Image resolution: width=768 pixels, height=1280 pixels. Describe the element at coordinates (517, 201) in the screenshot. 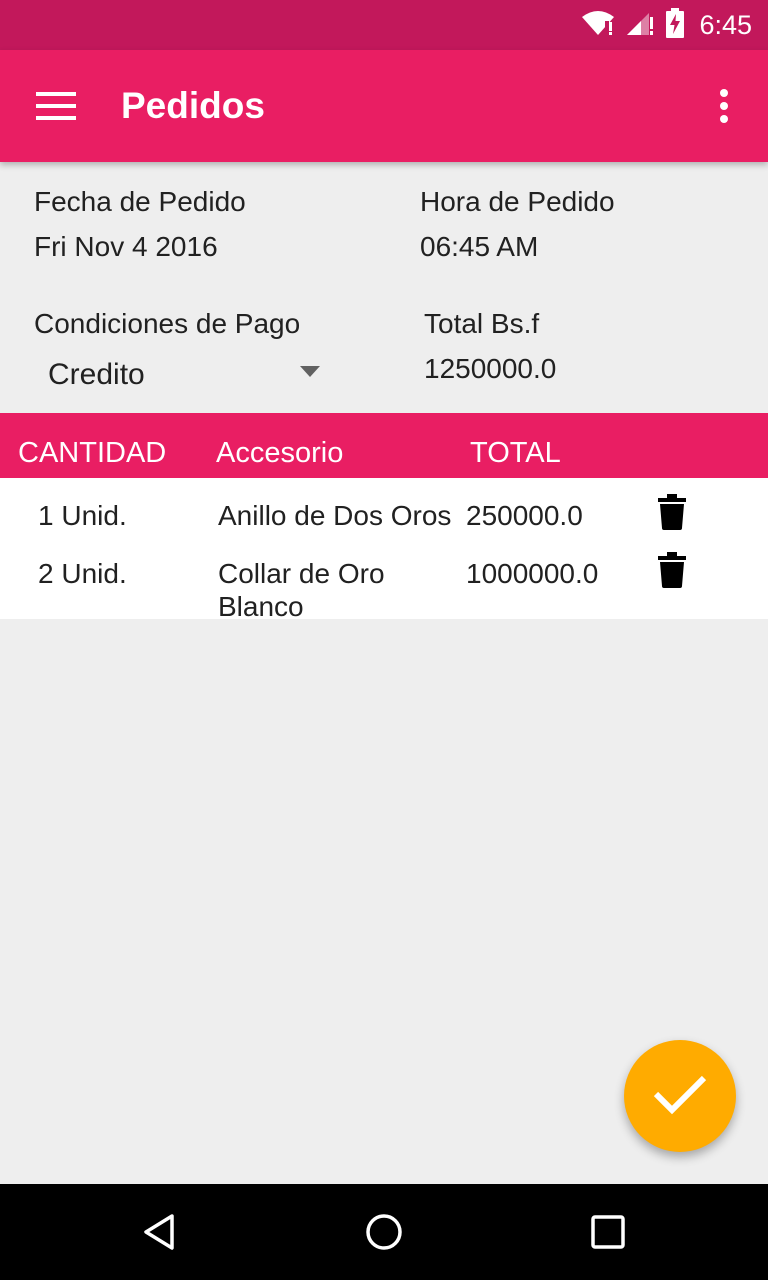

I see `order-time-label: Hora de Pedido` at that location.